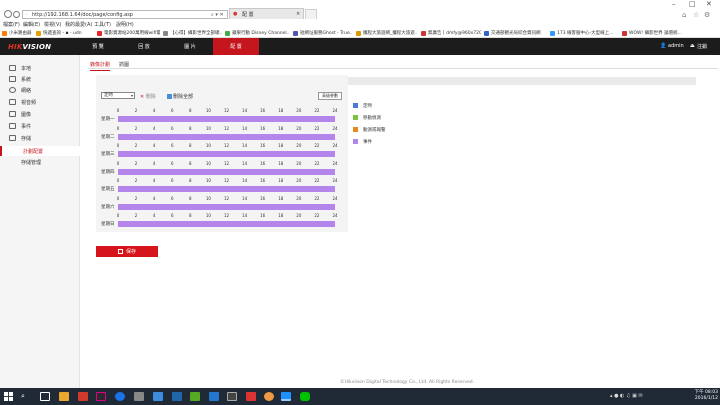  I want to click on menu-file: 檔案(F), so click(11, 24).